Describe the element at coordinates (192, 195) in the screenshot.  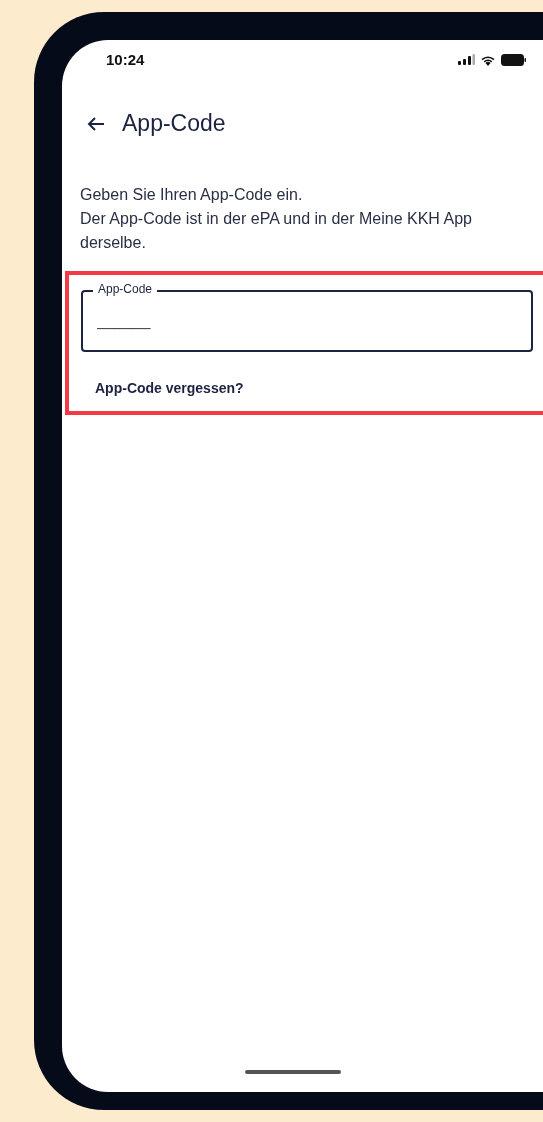
I see `instruction-text: Geben Sie Ihren App-Code ein.` at that location.